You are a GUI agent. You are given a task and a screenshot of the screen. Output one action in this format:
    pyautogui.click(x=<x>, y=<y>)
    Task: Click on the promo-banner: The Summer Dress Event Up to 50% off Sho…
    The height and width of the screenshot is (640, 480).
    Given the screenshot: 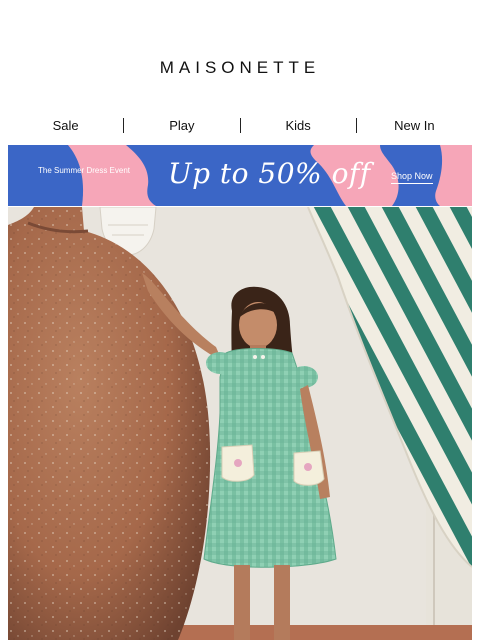 What is the action you would take?
    pyautogui.click(x=240, y=175)
    